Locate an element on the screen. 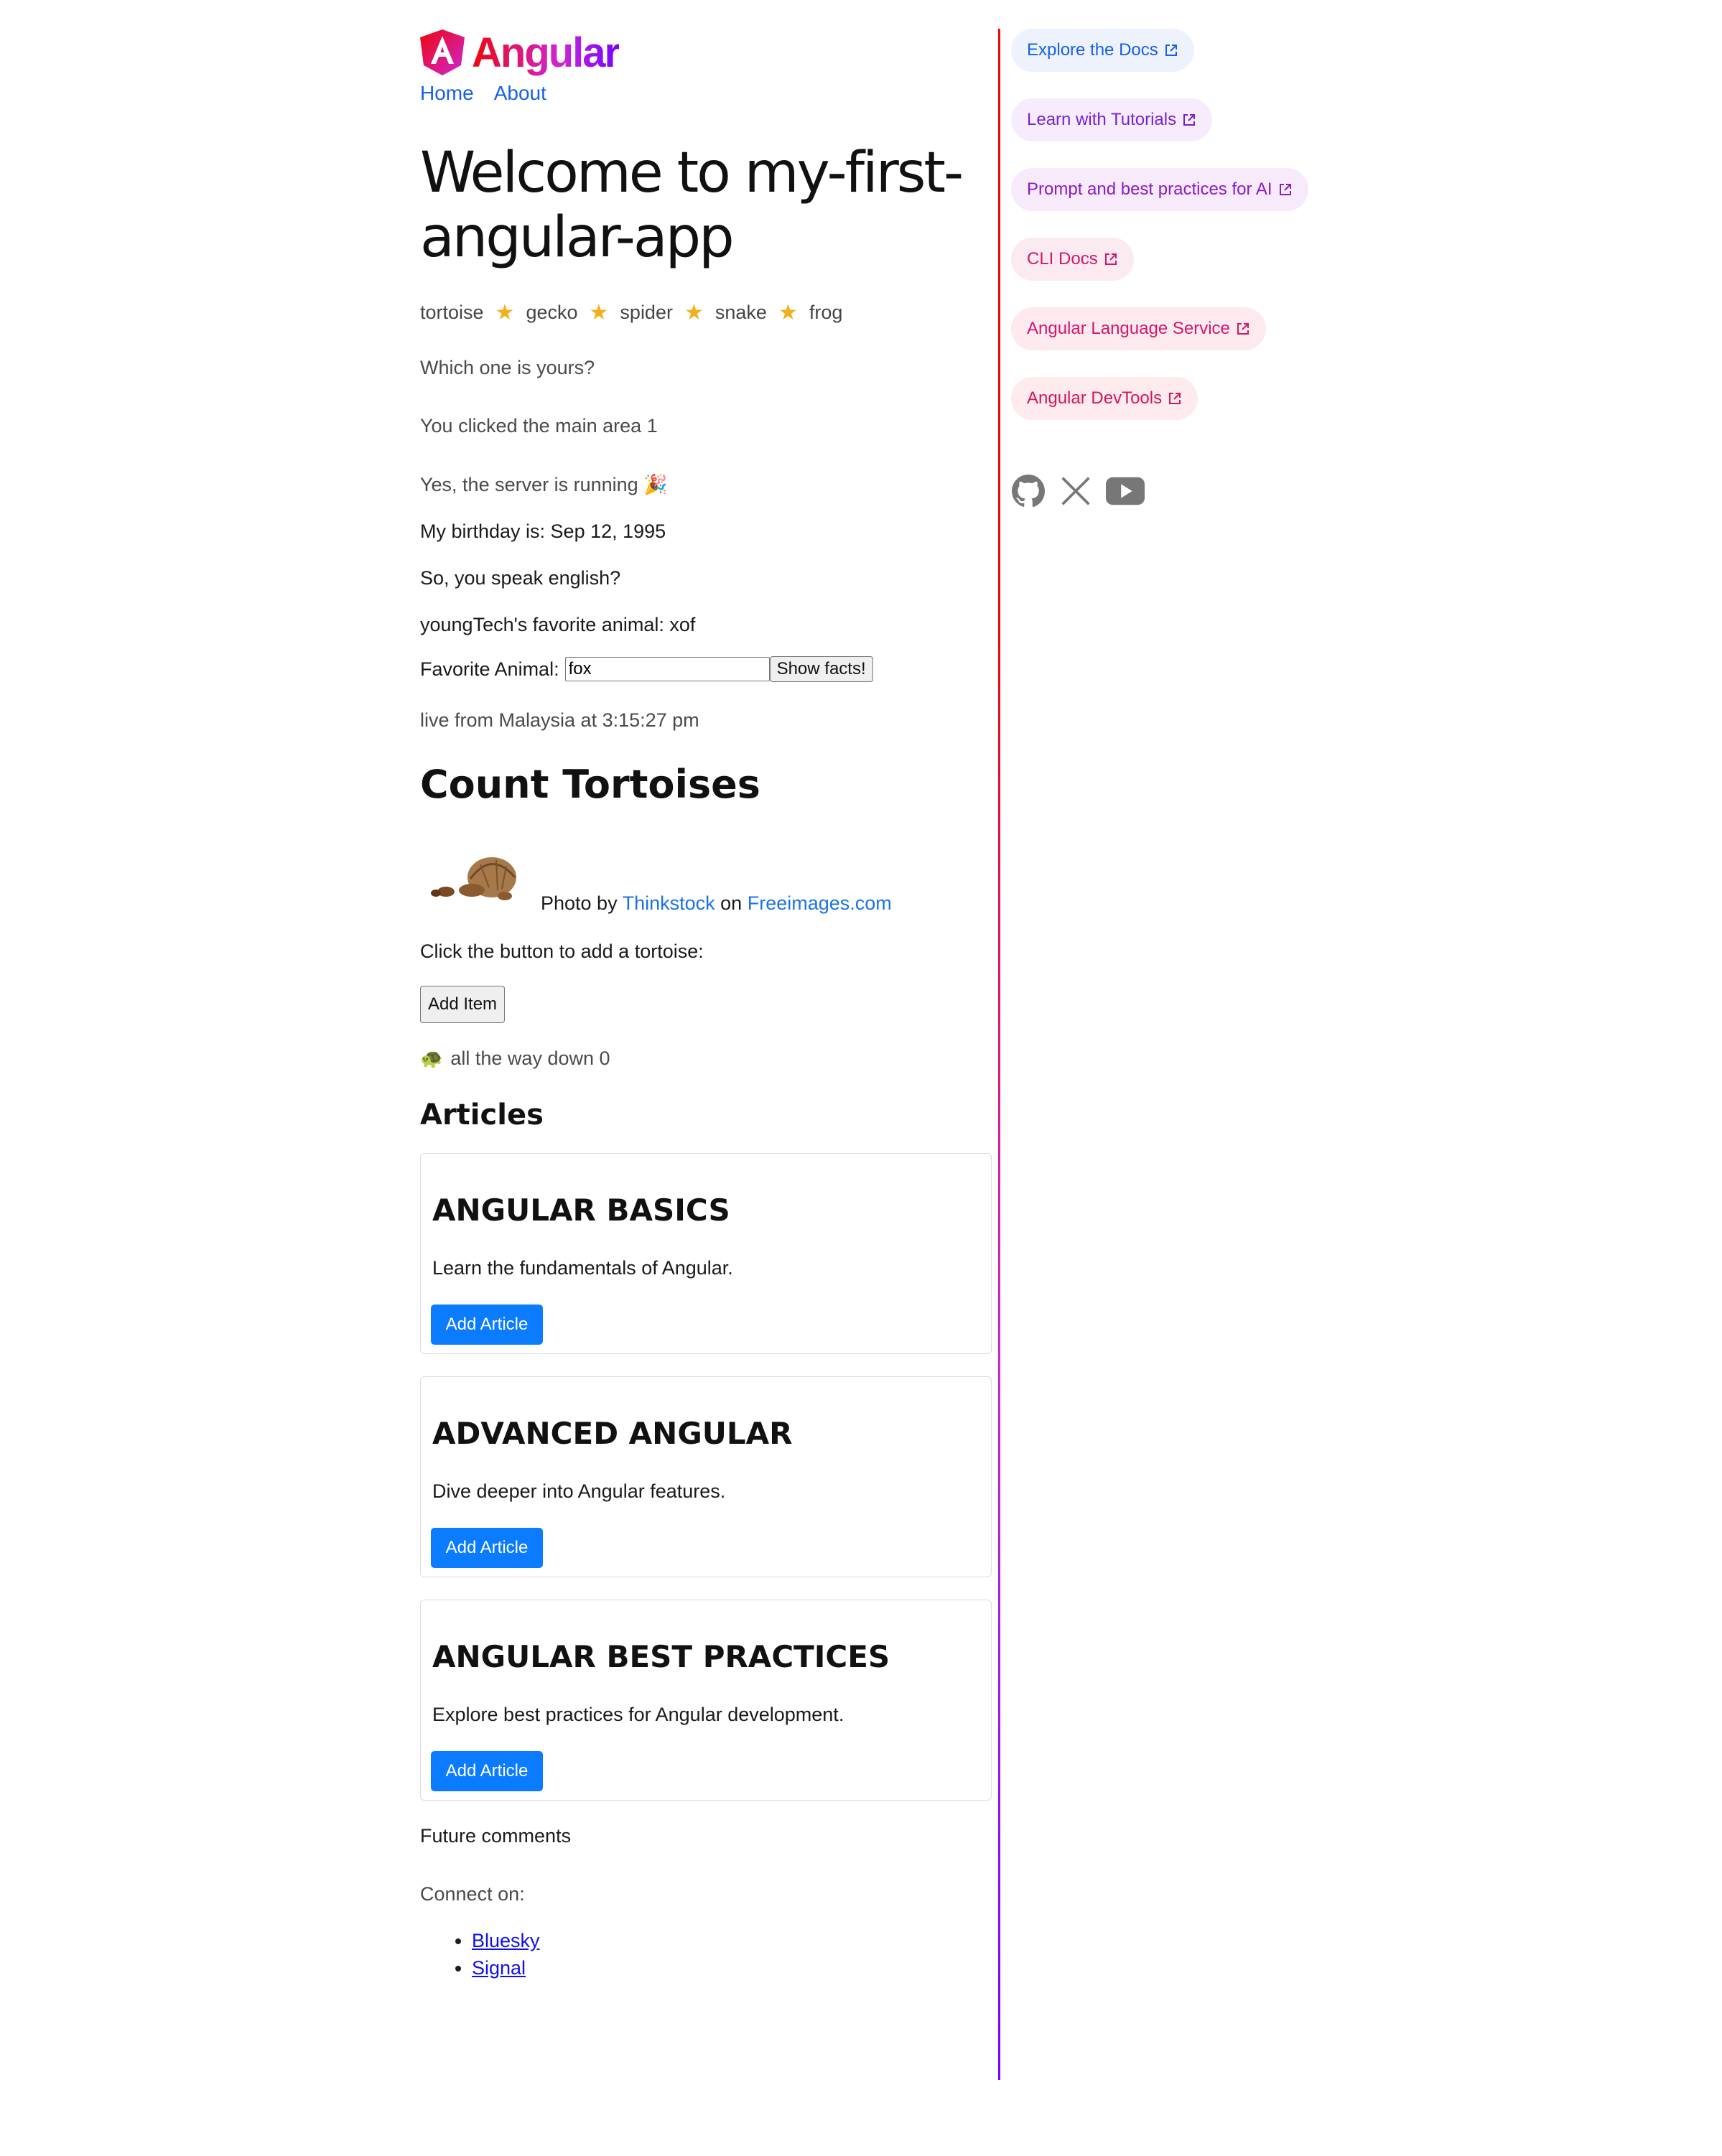  animal-item: frog is located at coordinates (826, 312).